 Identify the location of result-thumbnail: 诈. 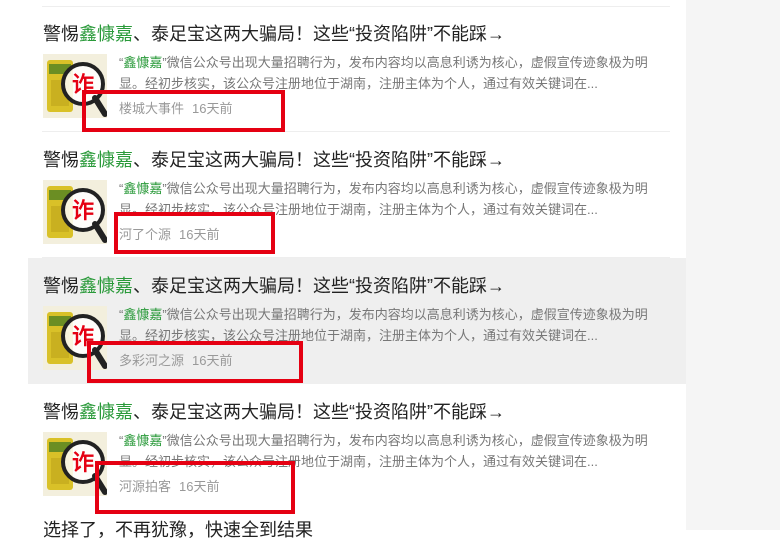
(75, 212).